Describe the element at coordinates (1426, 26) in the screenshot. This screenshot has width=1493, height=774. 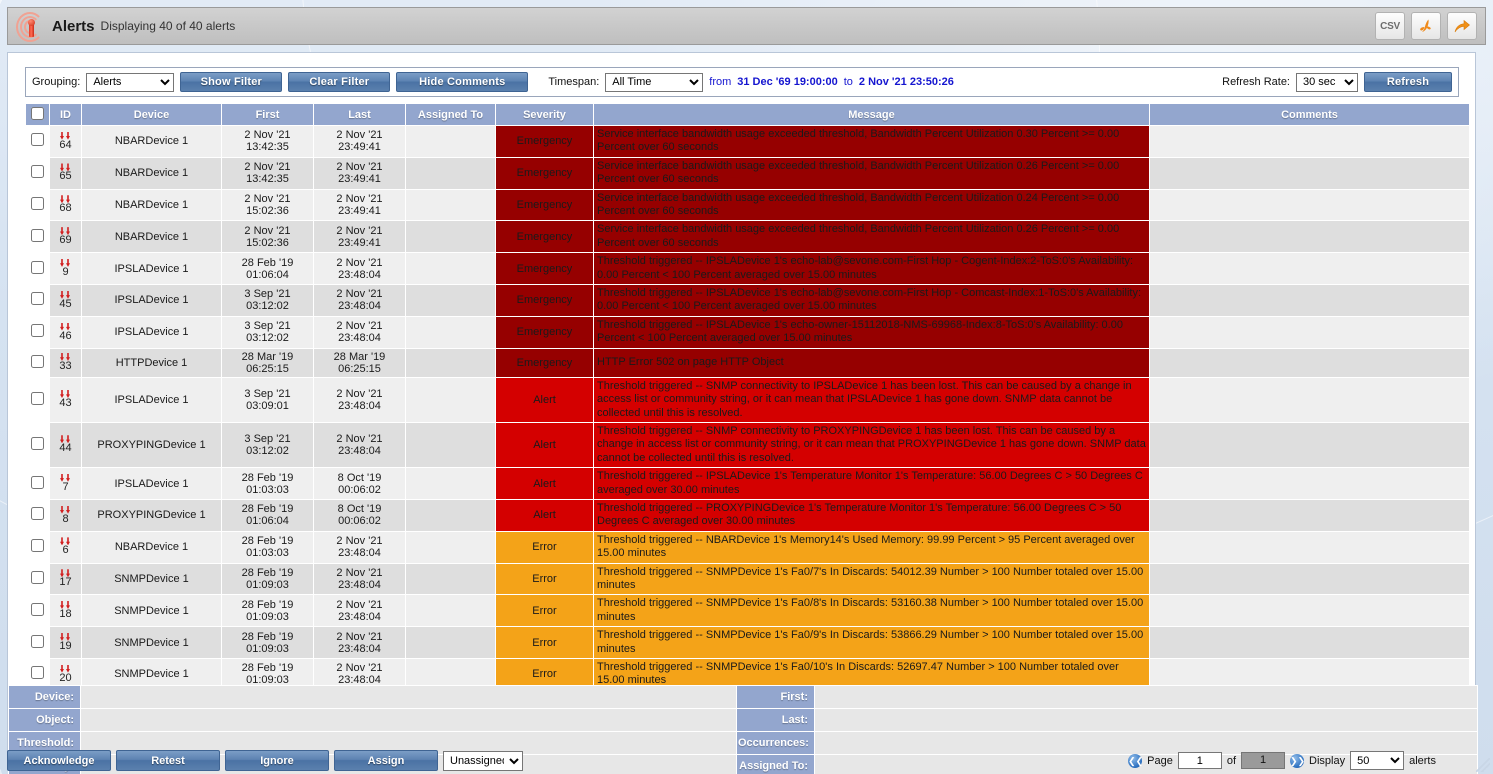
I see `pdf-export-button` at that location.